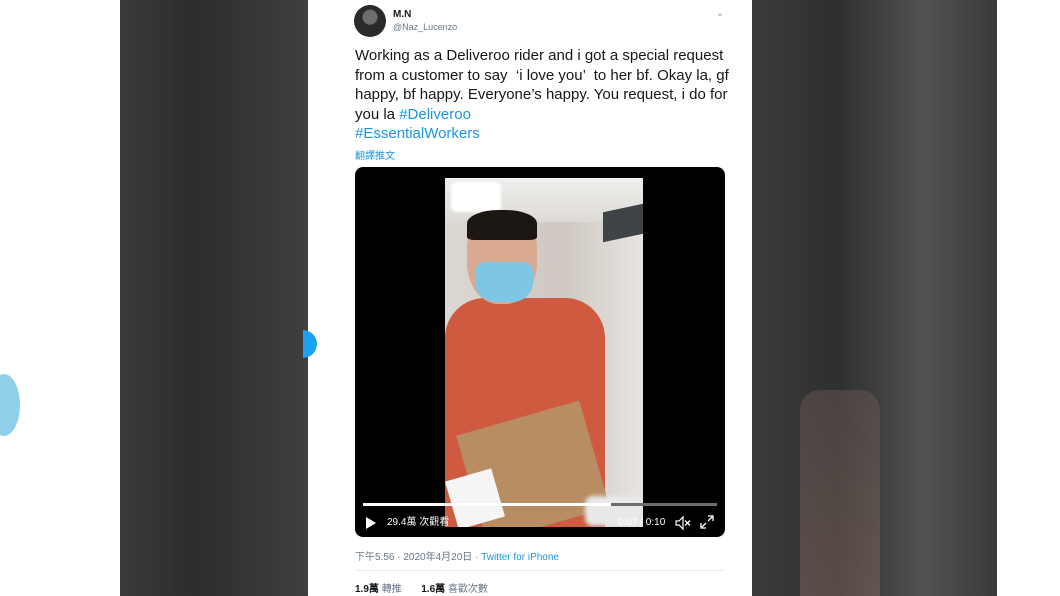 This screenshot has height=596, width=1060. I want to click on retweet-count: 1.9萬, so click(367, 589).